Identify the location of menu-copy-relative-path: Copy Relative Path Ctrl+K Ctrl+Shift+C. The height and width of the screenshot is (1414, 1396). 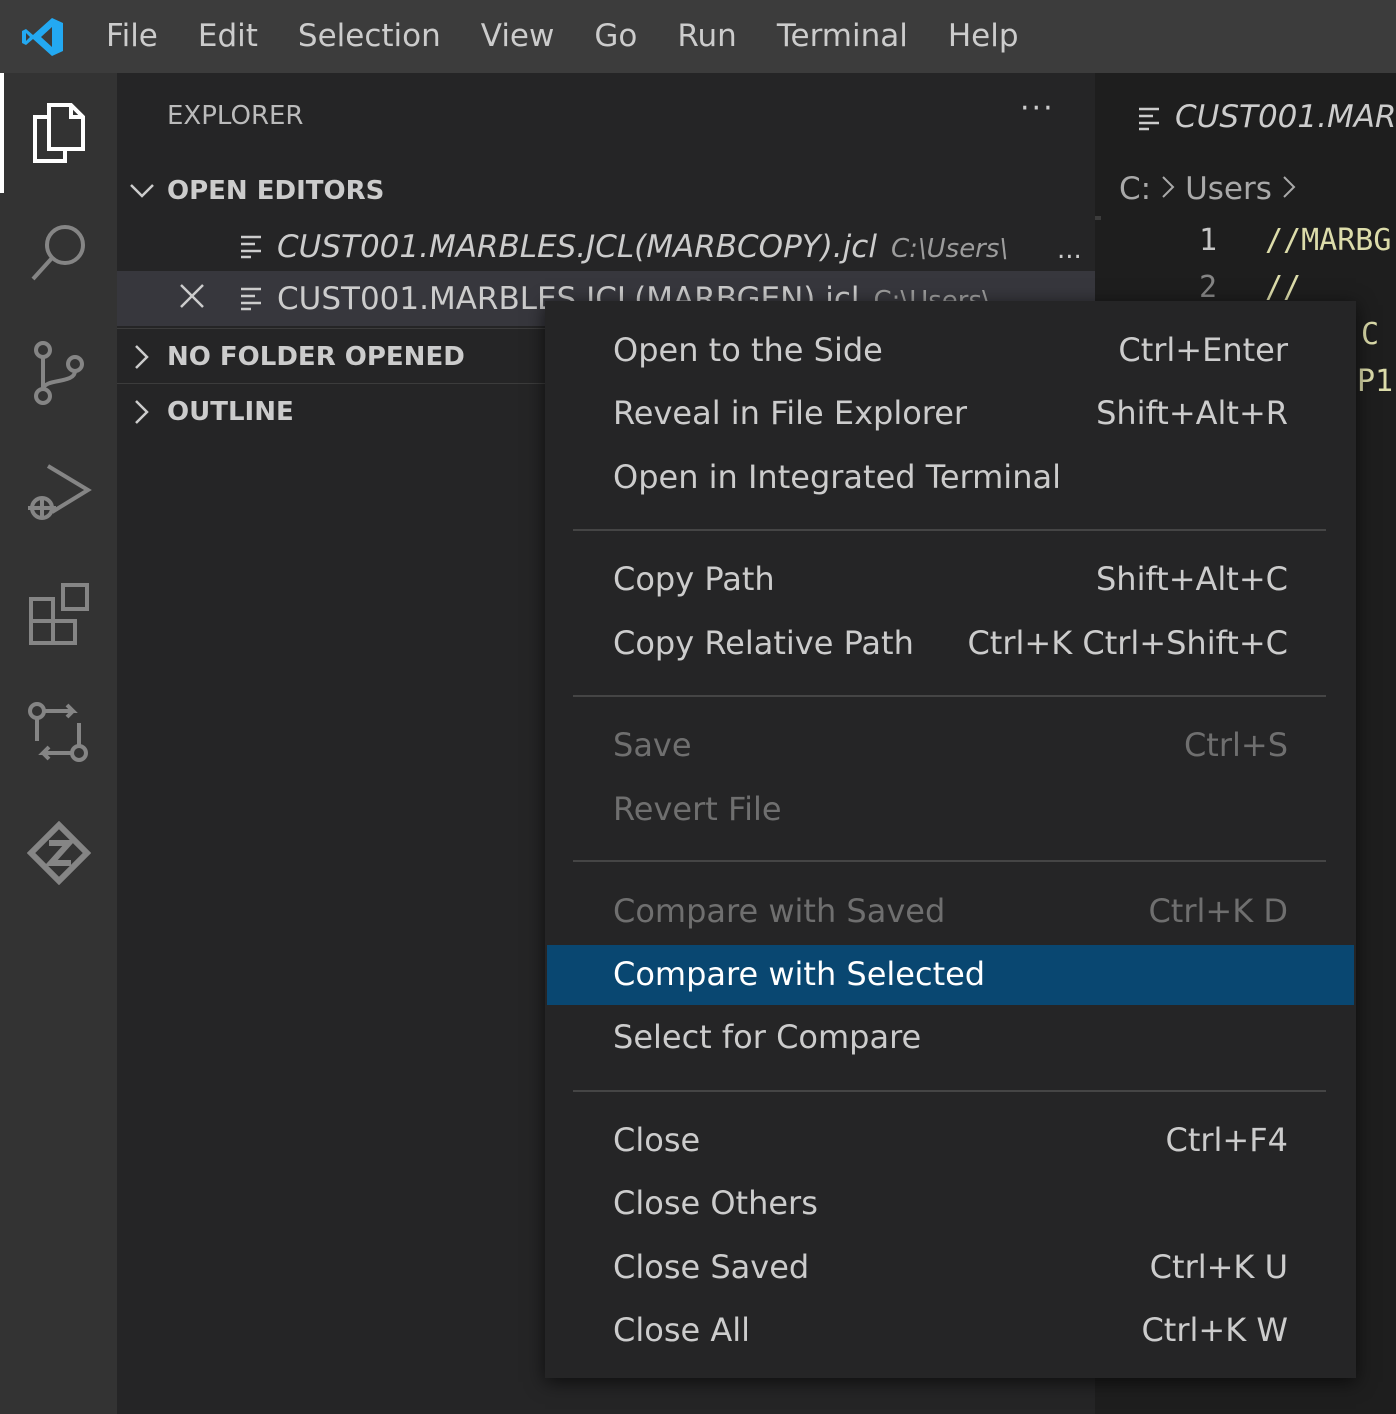
(950, 644).